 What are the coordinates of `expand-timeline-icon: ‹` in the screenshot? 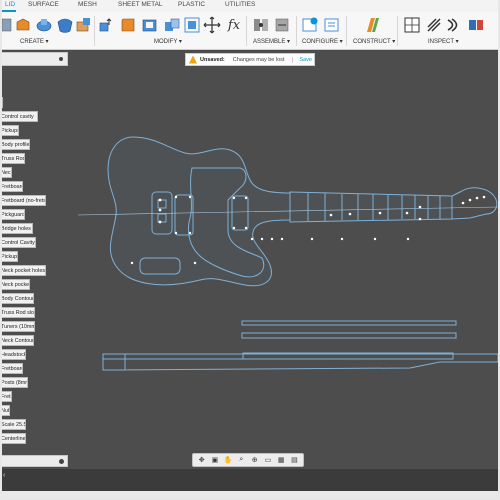 It's located at (4, 475).